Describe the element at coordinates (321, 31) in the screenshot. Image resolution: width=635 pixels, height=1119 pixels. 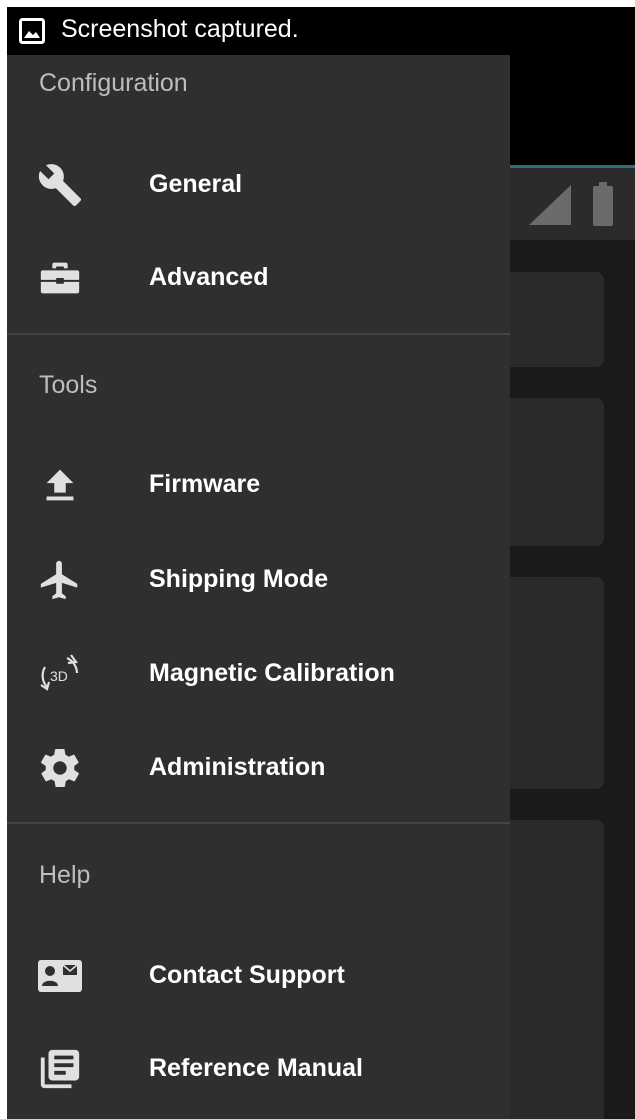
I see `status-bar: Screenshot captured.` at that location.